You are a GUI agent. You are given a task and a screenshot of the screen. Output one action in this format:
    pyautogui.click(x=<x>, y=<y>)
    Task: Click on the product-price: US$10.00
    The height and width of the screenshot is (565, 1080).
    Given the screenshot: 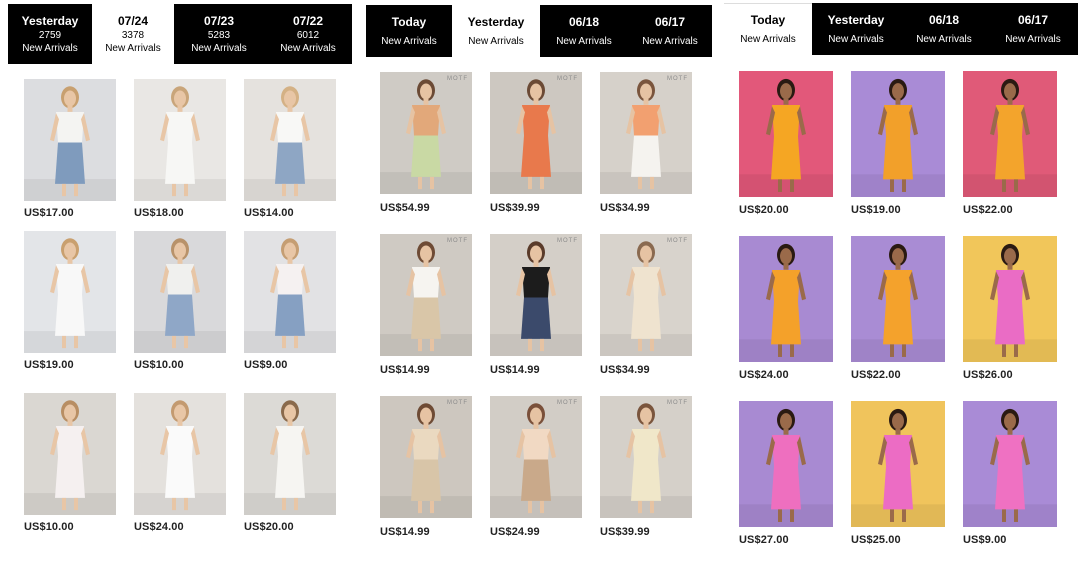 What is the action you would take?
    pyautogui.click(x=49, y=527)
    